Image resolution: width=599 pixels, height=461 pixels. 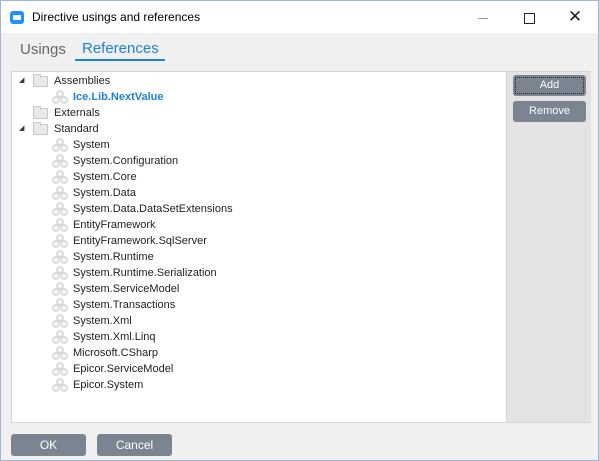 I want to click on remove-button: Remove, so click(x=549, y=111).